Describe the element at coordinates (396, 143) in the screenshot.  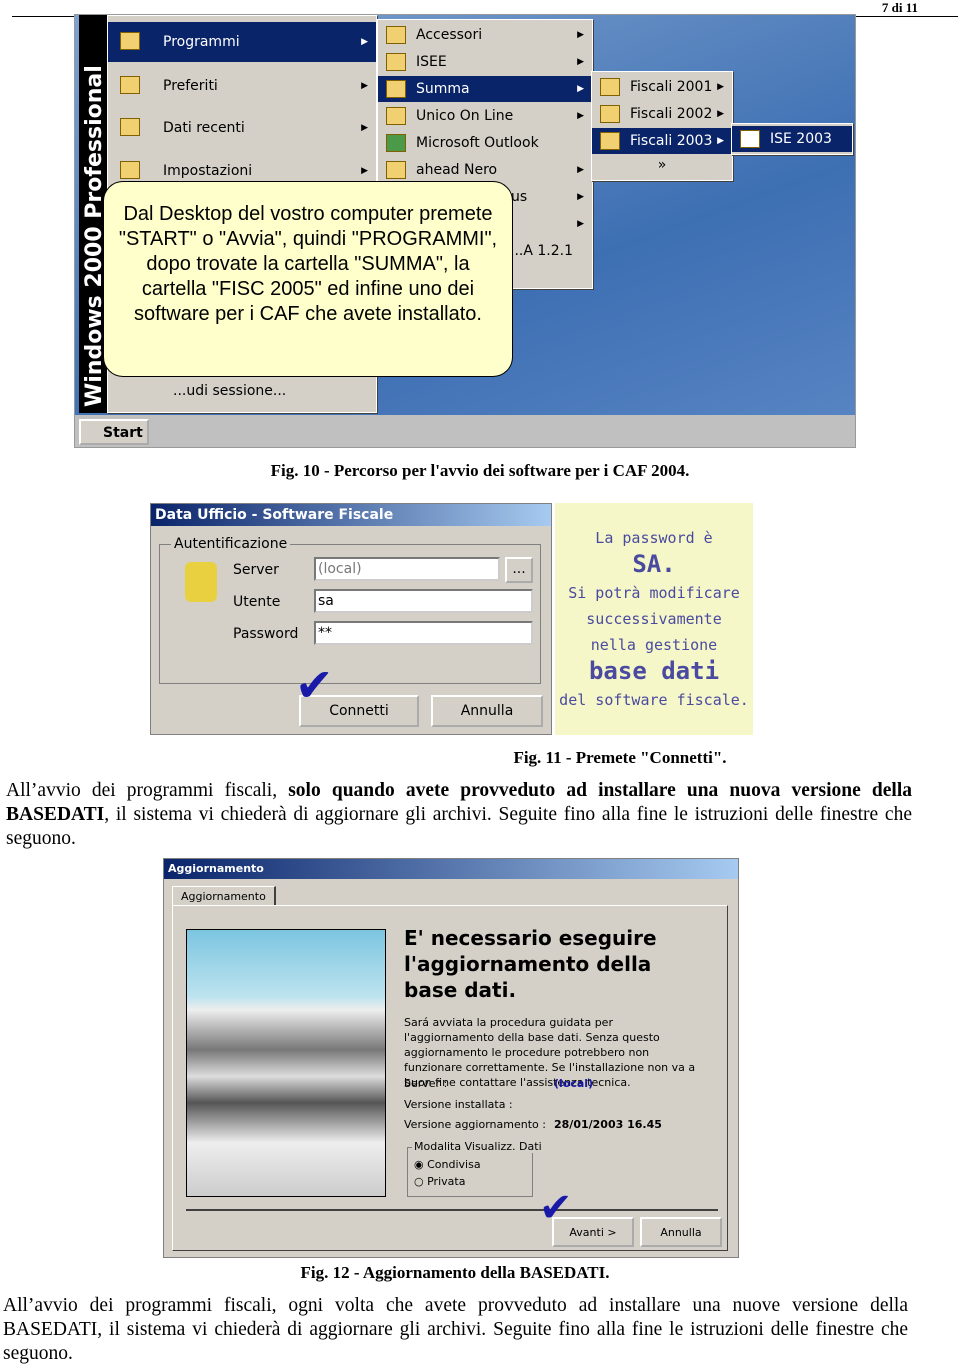
I see `outlook-icon` at that location.